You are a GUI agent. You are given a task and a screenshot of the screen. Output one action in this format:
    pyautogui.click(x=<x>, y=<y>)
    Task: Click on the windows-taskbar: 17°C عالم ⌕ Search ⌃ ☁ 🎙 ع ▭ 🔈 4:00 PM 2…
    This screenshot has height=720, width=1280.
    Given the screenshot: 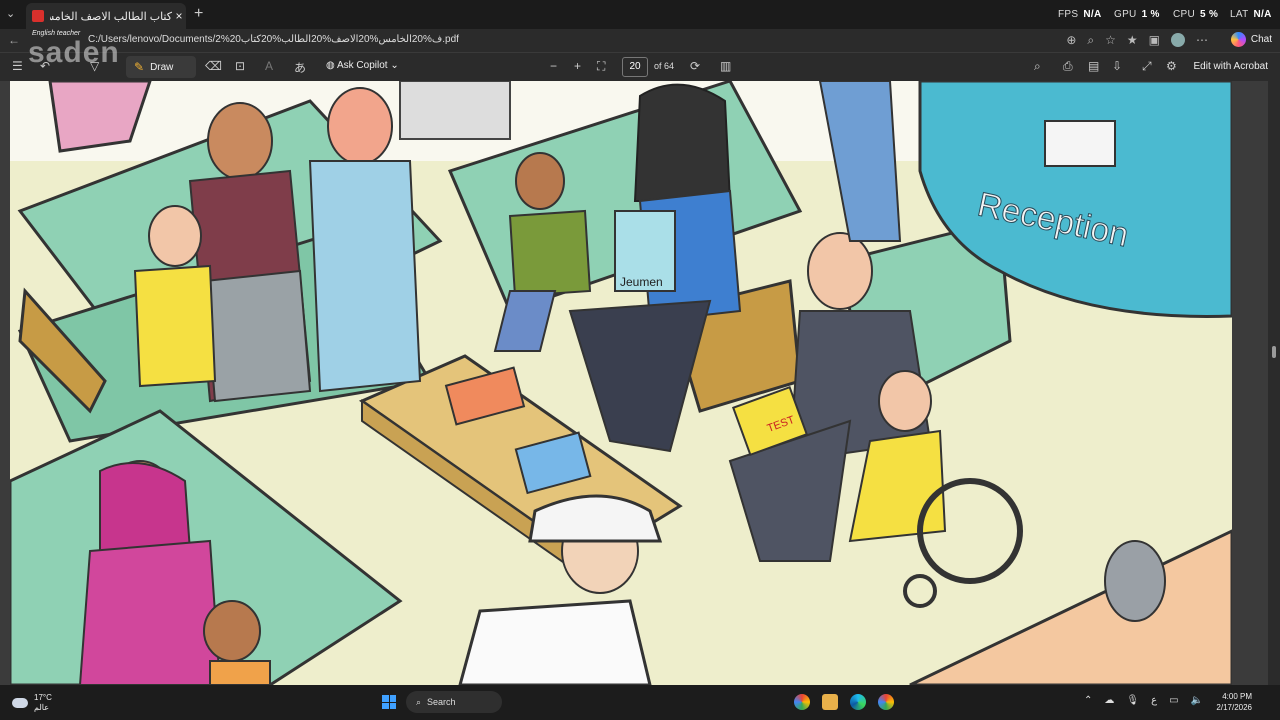 What is the action you would take?
    pyautogui.click(x=640, y=702)
    